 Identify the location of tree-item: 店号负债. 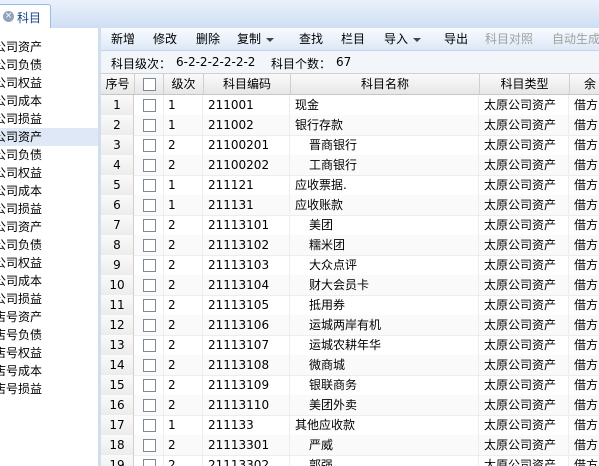
(21, 335).